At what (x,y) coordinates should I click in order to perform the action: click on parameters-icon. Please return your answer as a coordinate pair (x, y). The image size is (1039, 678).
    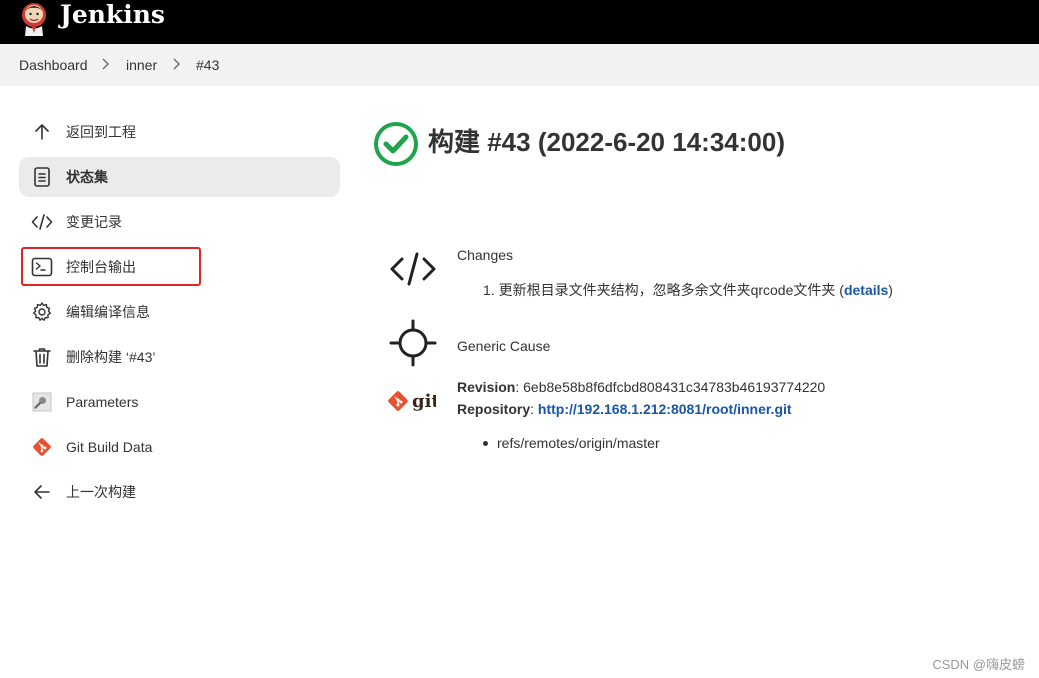
    Looking at the image, I should click on (42, 402).